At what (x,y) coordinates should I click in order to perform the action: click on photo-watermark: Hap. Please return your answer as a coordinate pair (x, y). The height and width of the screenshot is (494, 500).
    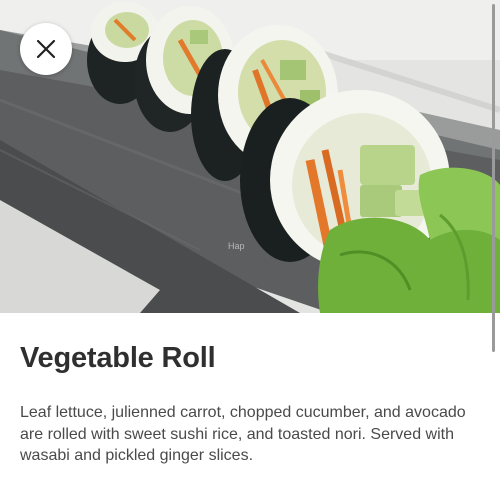
    Looking at the image, I should click on (236, 246).